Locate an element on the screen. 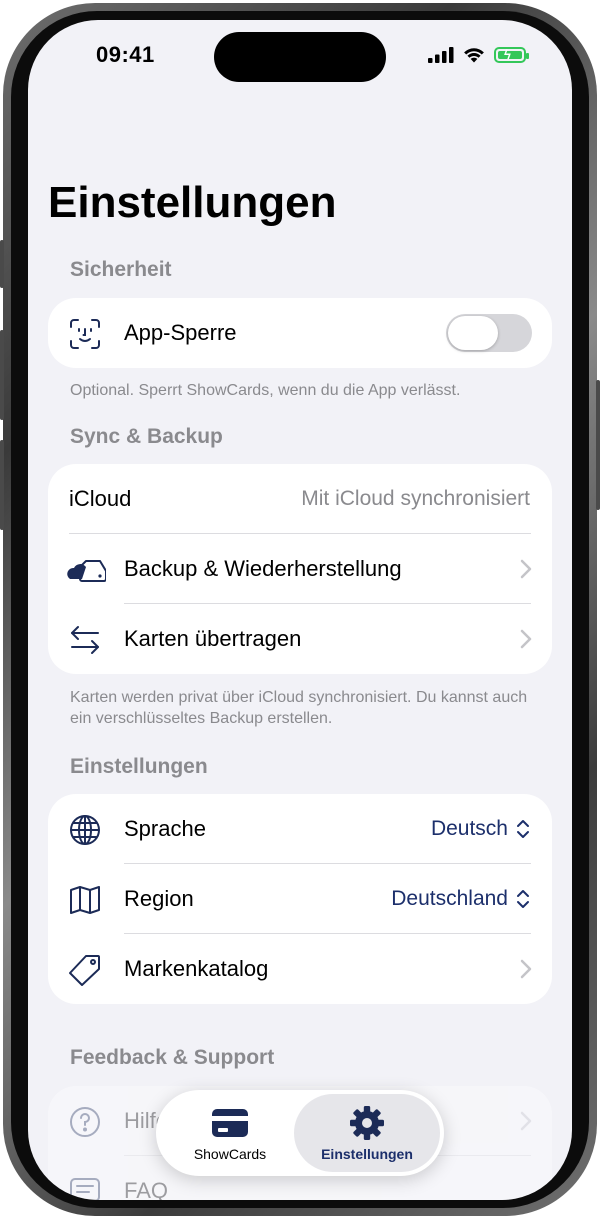 This screenshot has width=600, height=1219. catalog-row: Markenkatalog is located at coordinates (300, 969).